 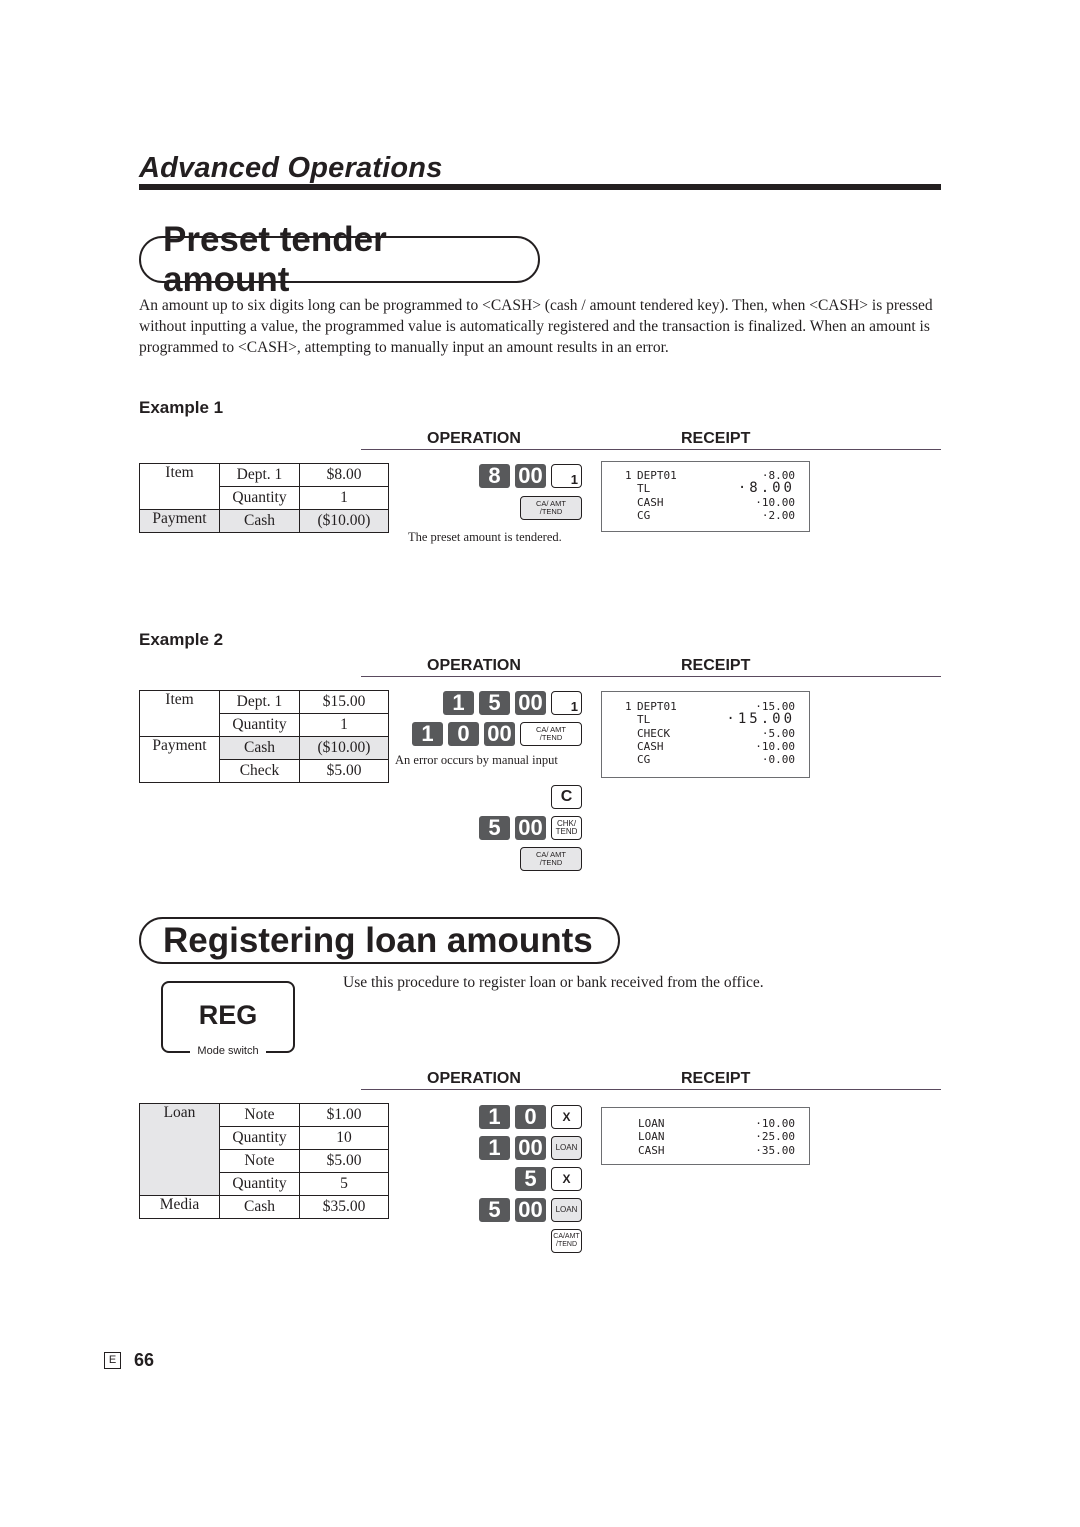 I want to click on table-cell: Note, so click(x=259, y=1115).